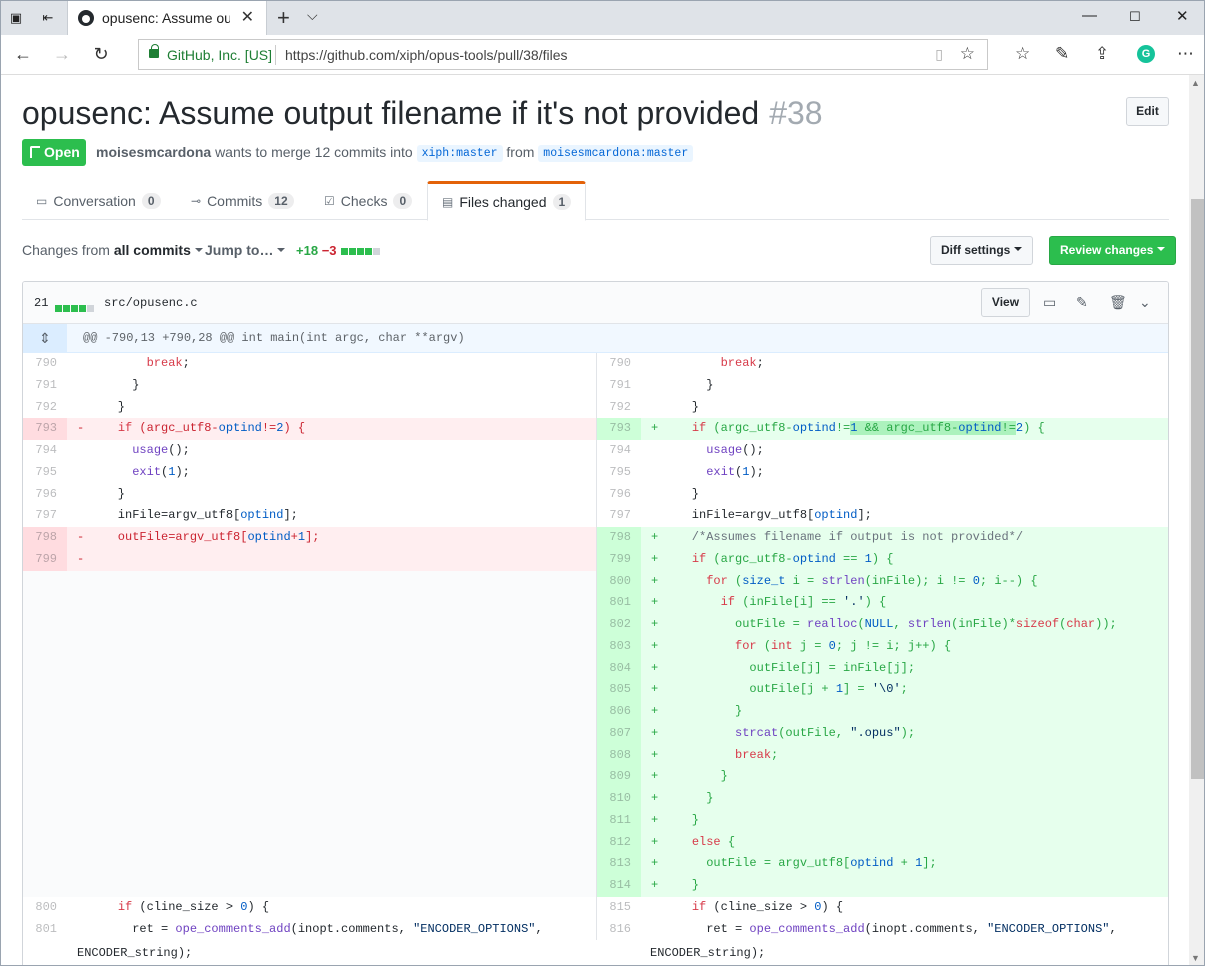 Image resolution: width=1205 pixels, height=966 pixels. Describe the element at coordinates (619, 908) in the screenshot. I see `line-number: 815` at that location.